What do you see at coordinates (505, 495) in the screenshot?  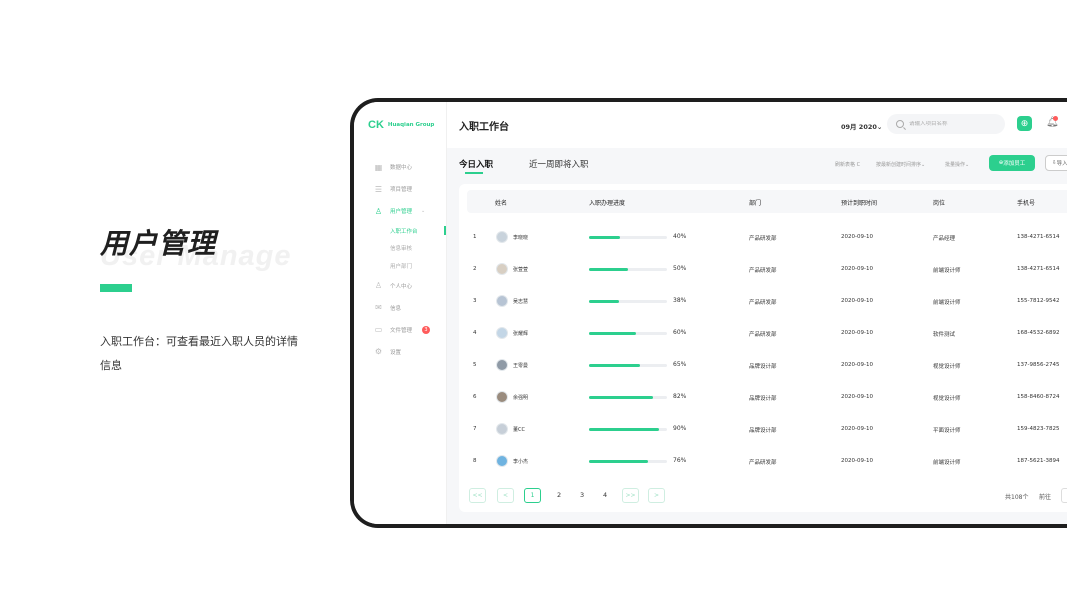 I see `prev-page-button: <` at bounding box center [505, 495].